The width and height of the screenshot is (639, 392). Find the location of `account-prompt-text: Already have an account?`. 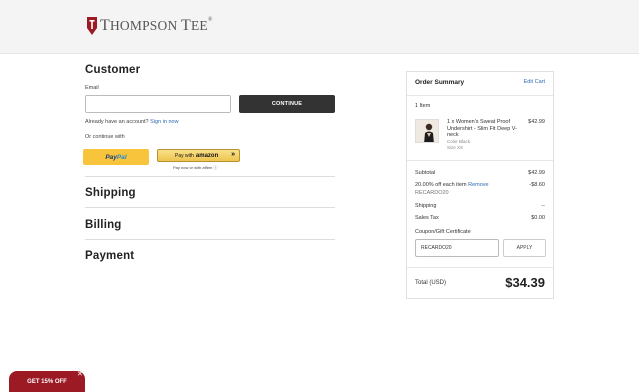

account-prompt-text: Already have an account? is located at coordinates (117, 122).